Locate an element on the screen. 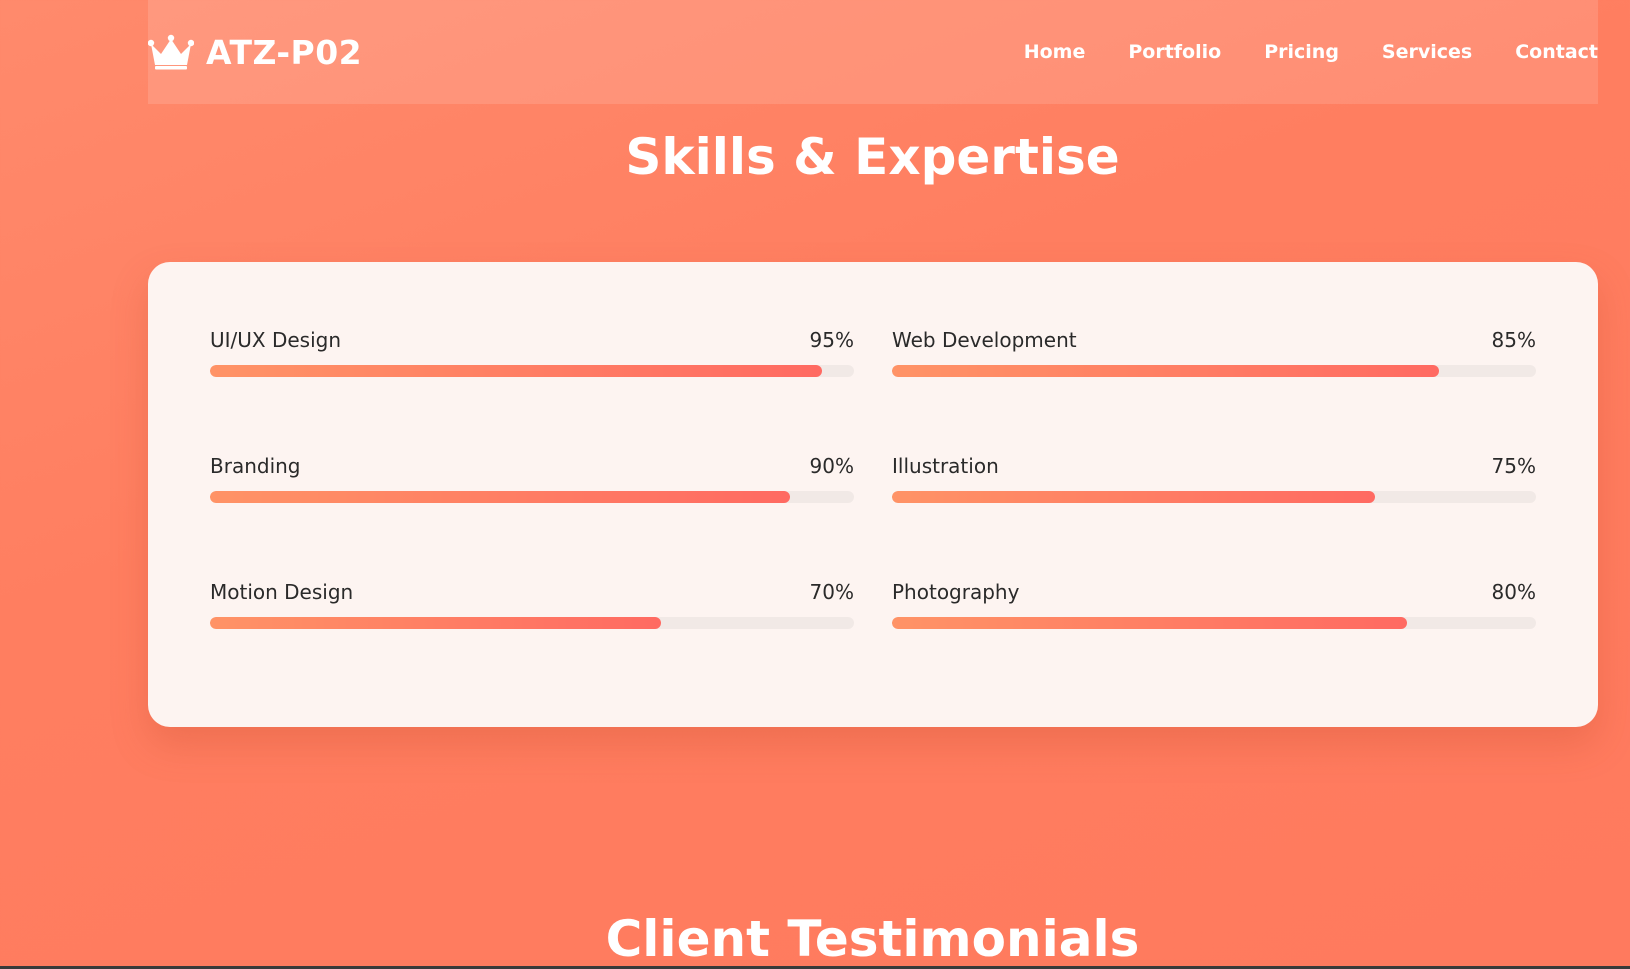 This screenshot has width=1630, height=969. skill-name: Web Development is located at coordinates (984, 340).